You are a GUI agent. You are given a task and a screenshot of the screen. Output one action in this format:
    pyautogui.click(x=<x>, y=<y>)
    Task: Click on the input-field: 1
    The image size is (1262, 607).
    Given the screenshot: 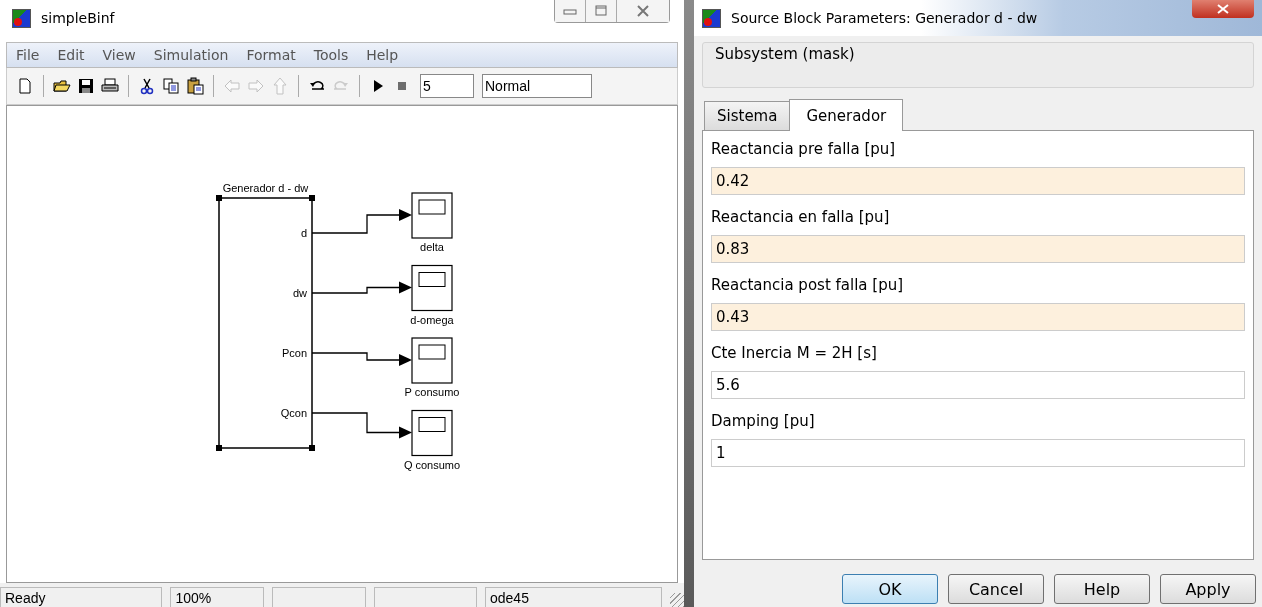 What is the action you would take?
    pyautogui.click(x=978, y=453)
    